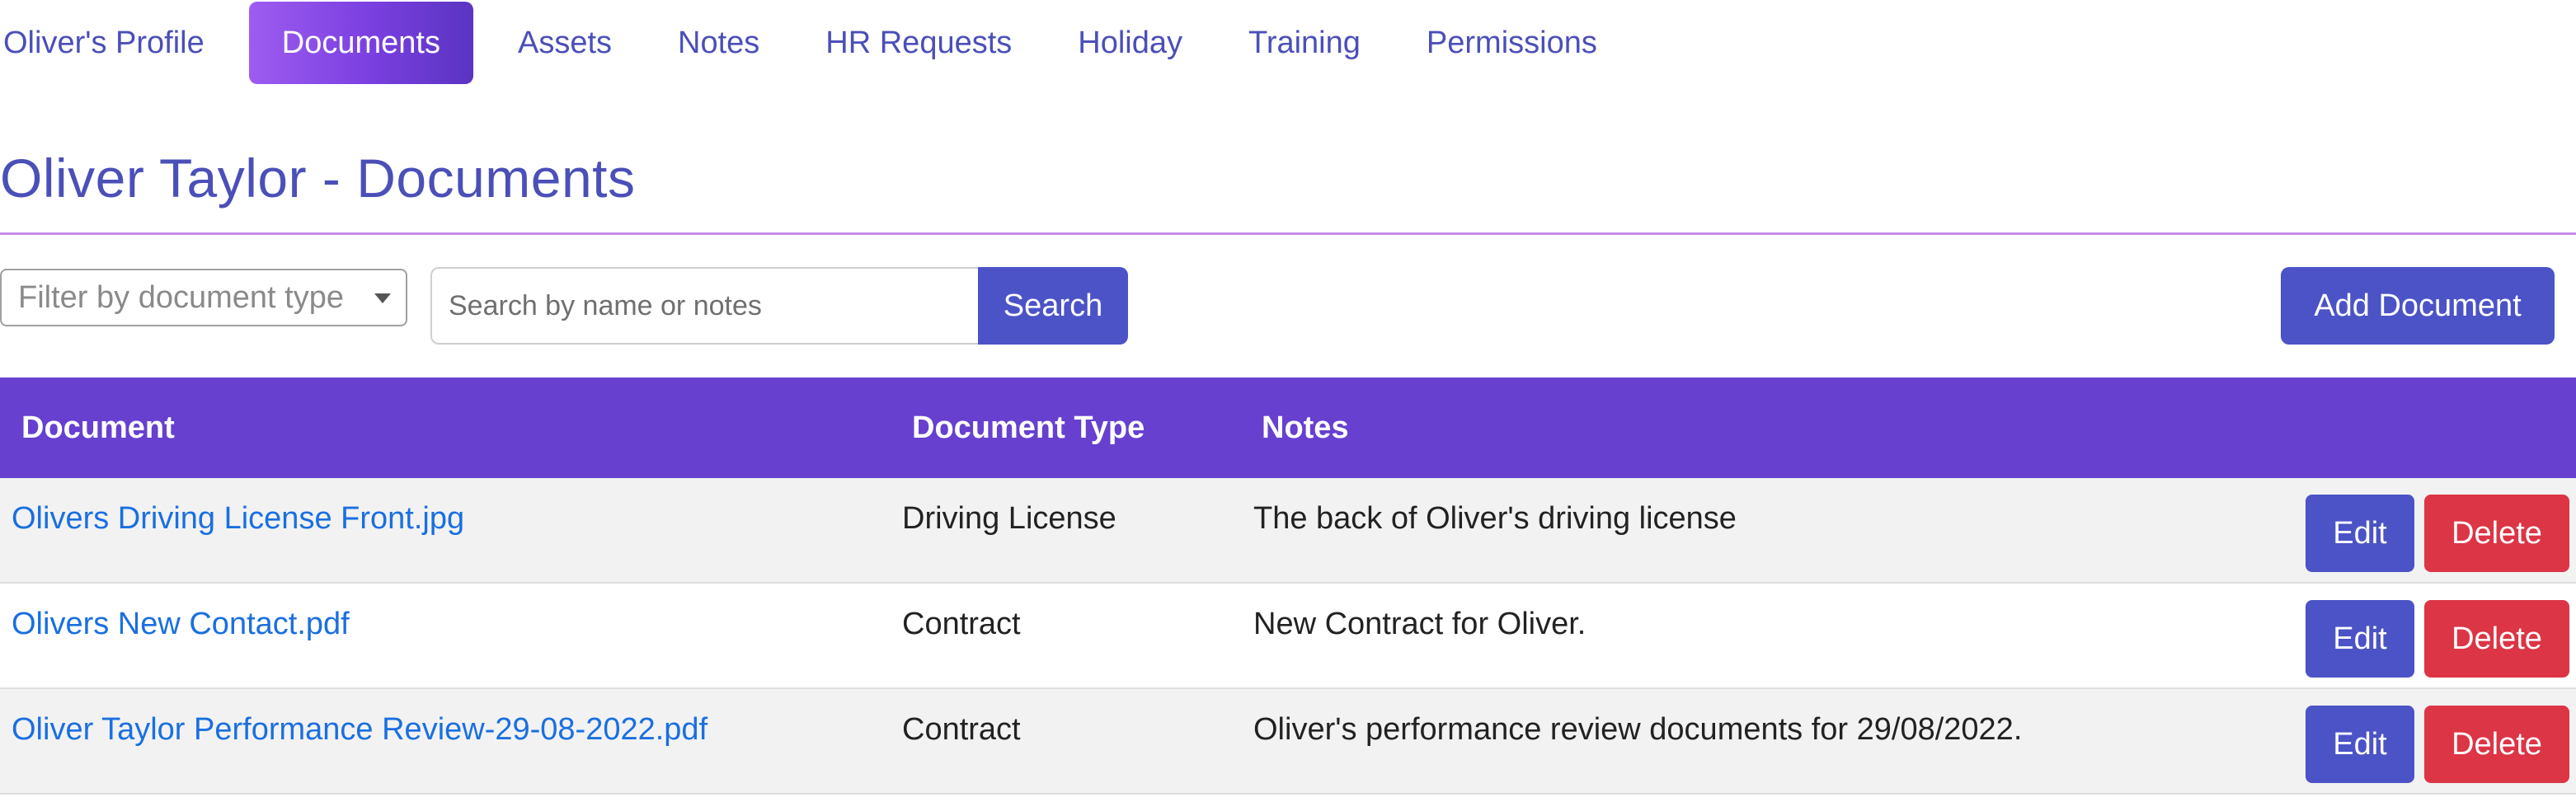 The height and width of the screenshot is (802, 2576). I want to click on title-divider, so click(1288, 233).